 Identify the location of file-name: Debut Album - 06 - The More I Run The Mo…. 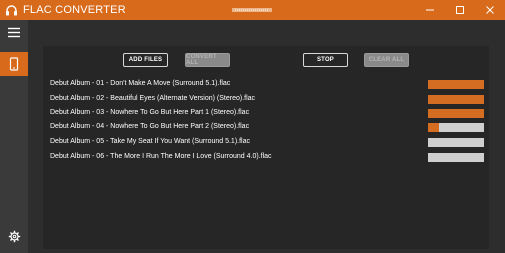
(161, 156).